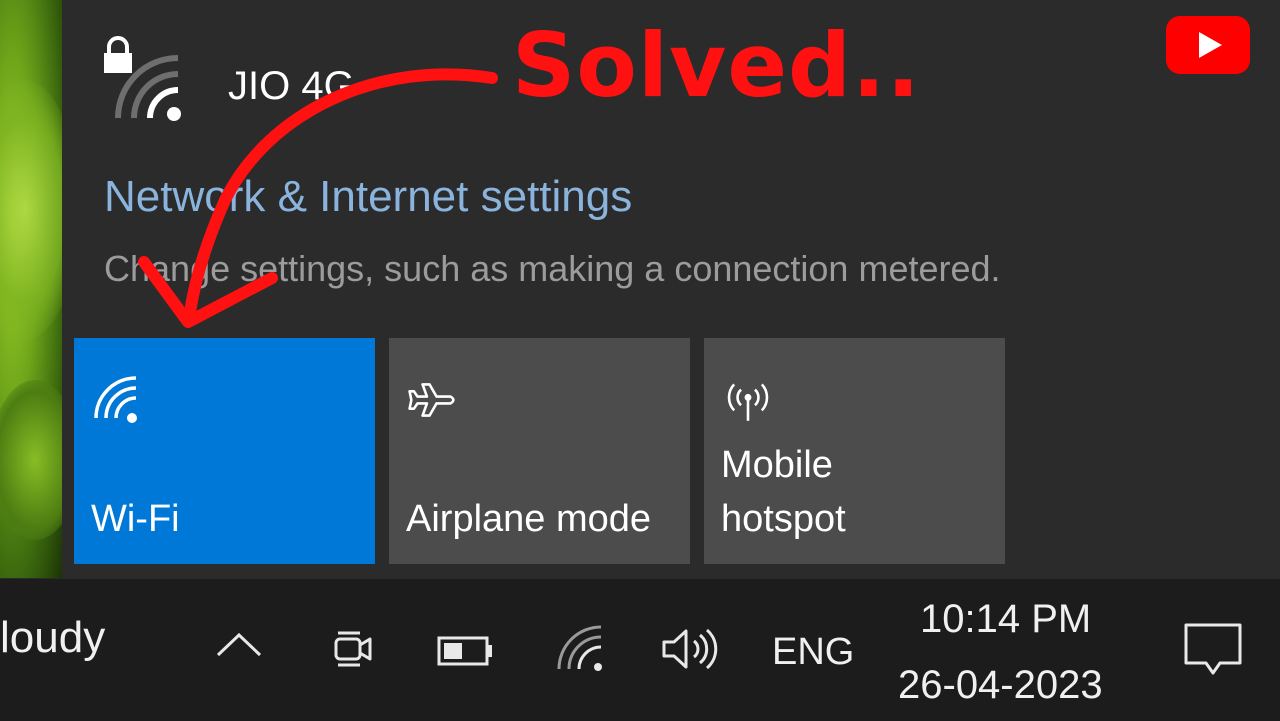 This screenshot has width=1280, height=721. What do you see at coordinates (748, 402) in the screenshot?
I see `hotspot-icon` at bounding box center [748, 402].